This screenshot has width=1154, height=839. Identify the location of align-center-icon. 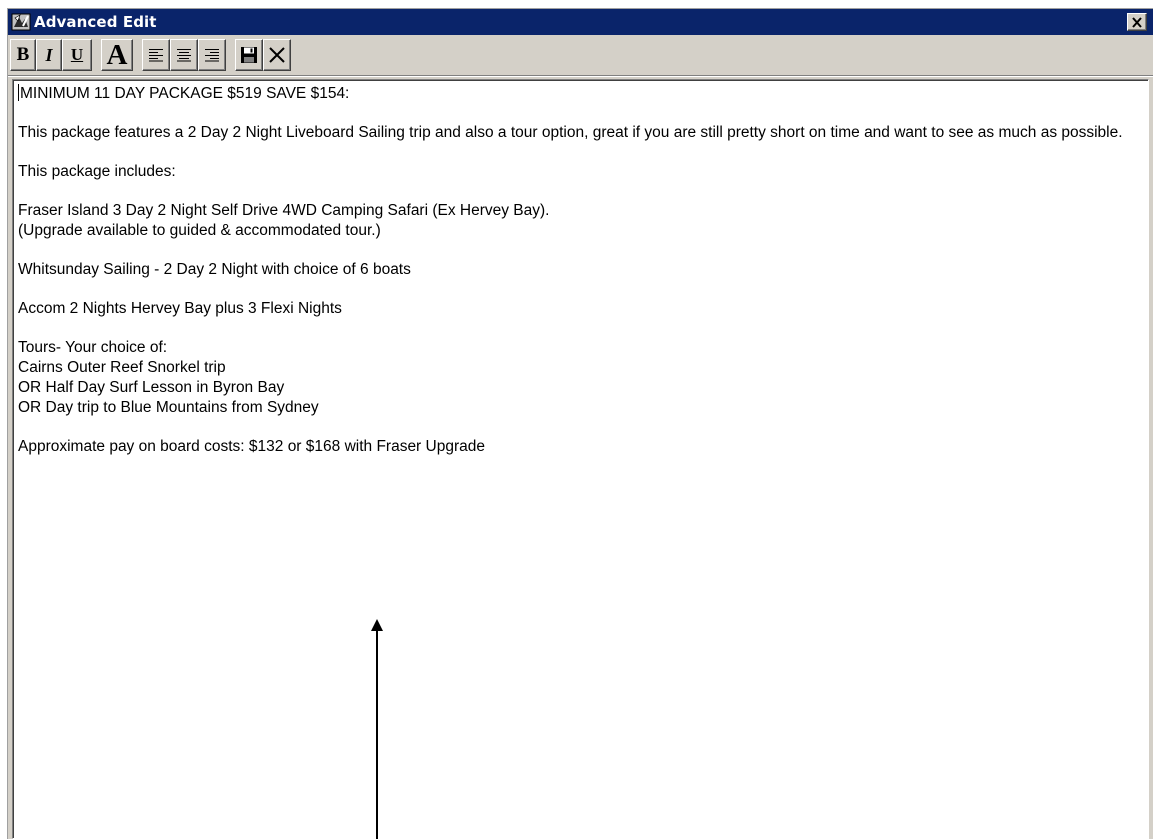
(184, 55).